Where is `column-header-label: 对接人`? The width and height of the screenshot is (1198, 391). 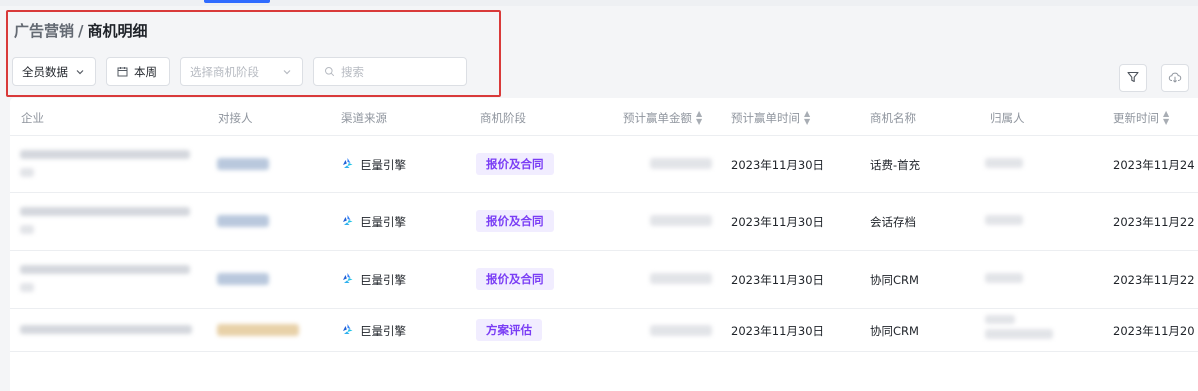 column-header-label: 对接人 is located at coordinates (235, 118).